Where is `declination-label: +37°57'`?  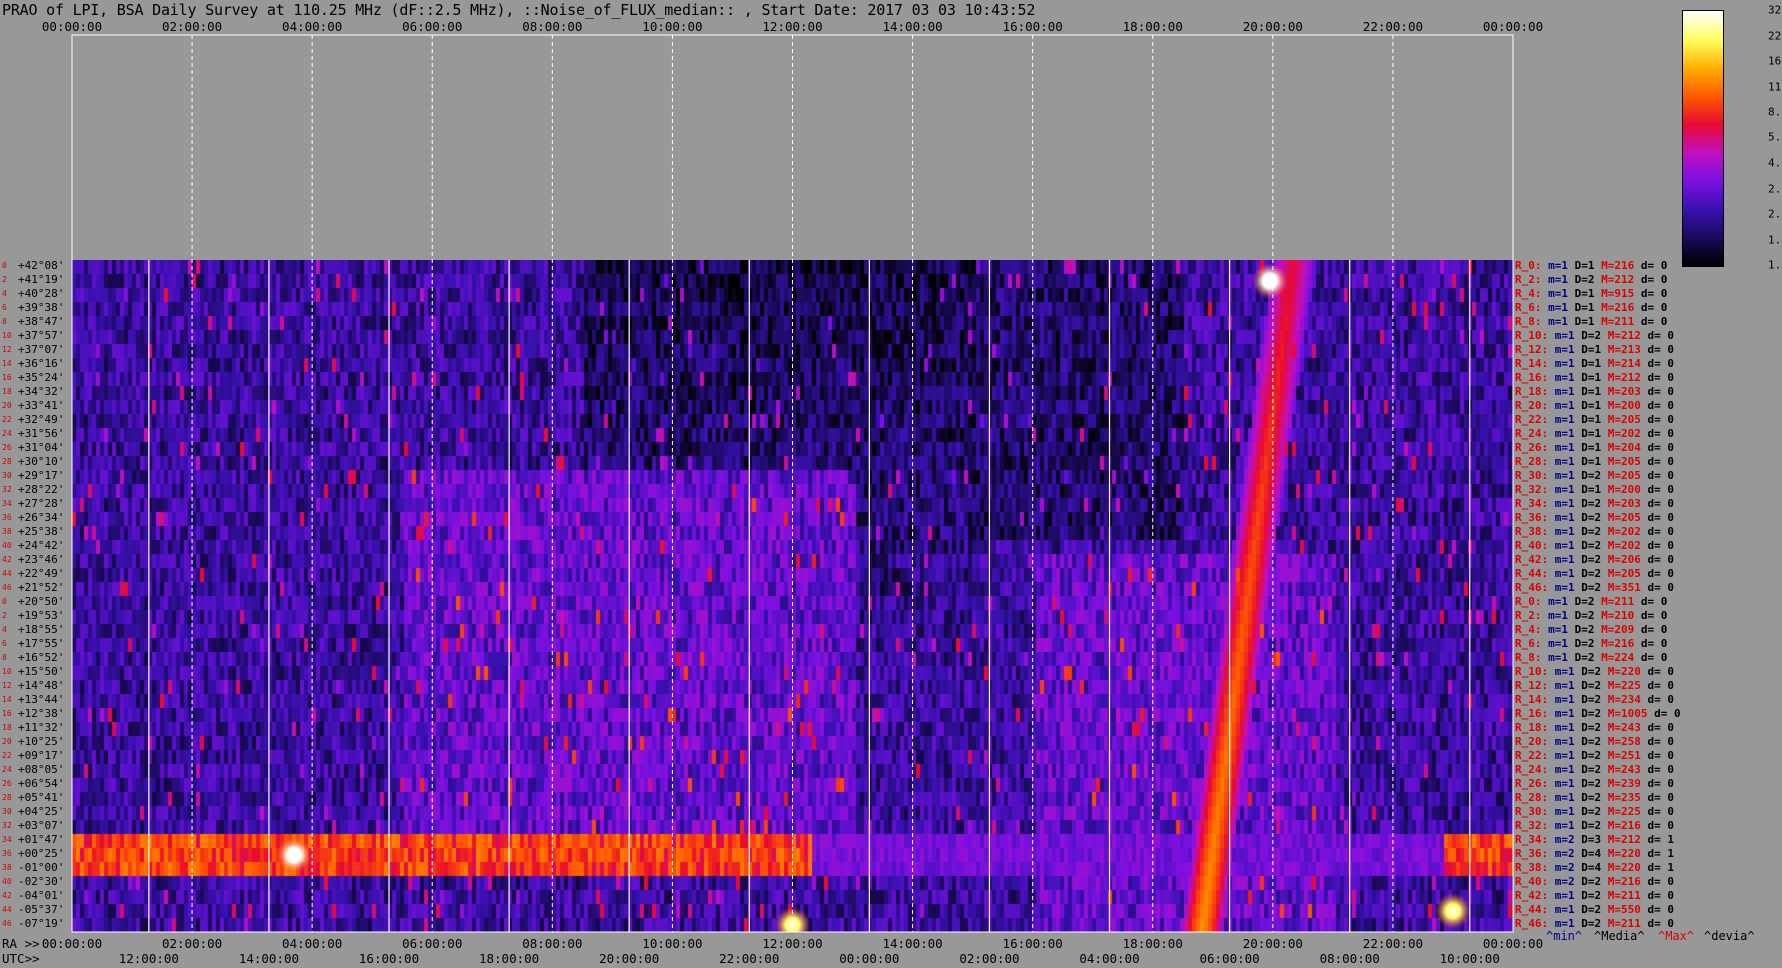 declination-label: +37°57' is located at coordinates (41, 335).